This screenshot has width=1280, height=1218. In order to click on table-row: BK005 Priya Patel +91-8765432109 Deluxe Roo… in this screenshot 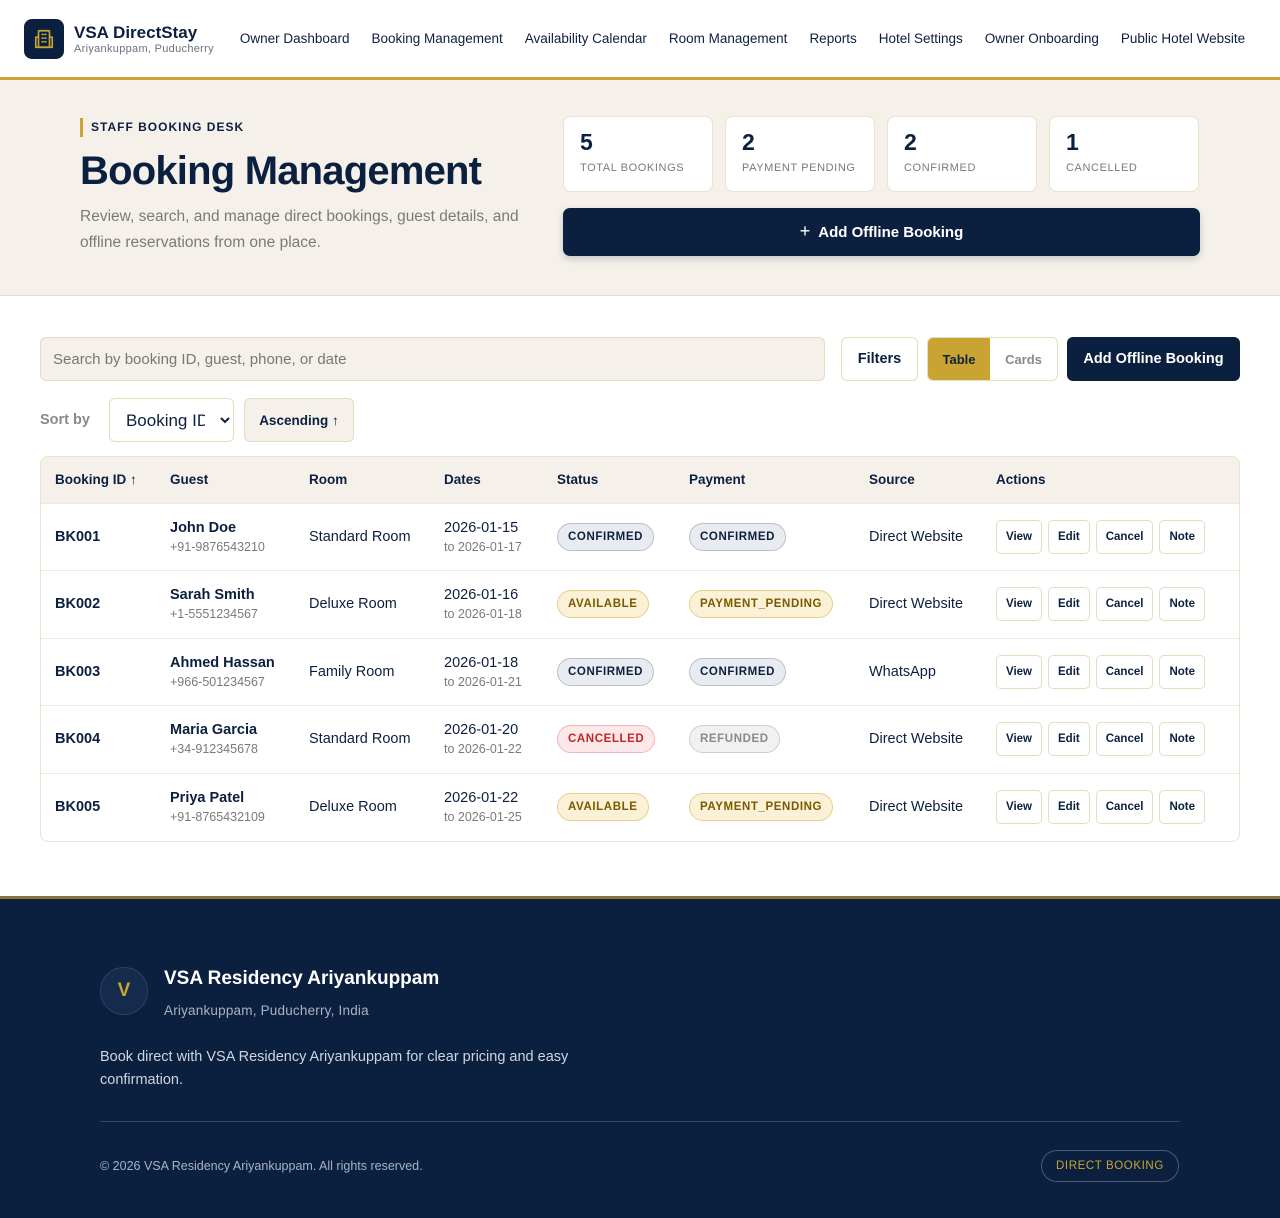, I will do `click(640, 806)`.